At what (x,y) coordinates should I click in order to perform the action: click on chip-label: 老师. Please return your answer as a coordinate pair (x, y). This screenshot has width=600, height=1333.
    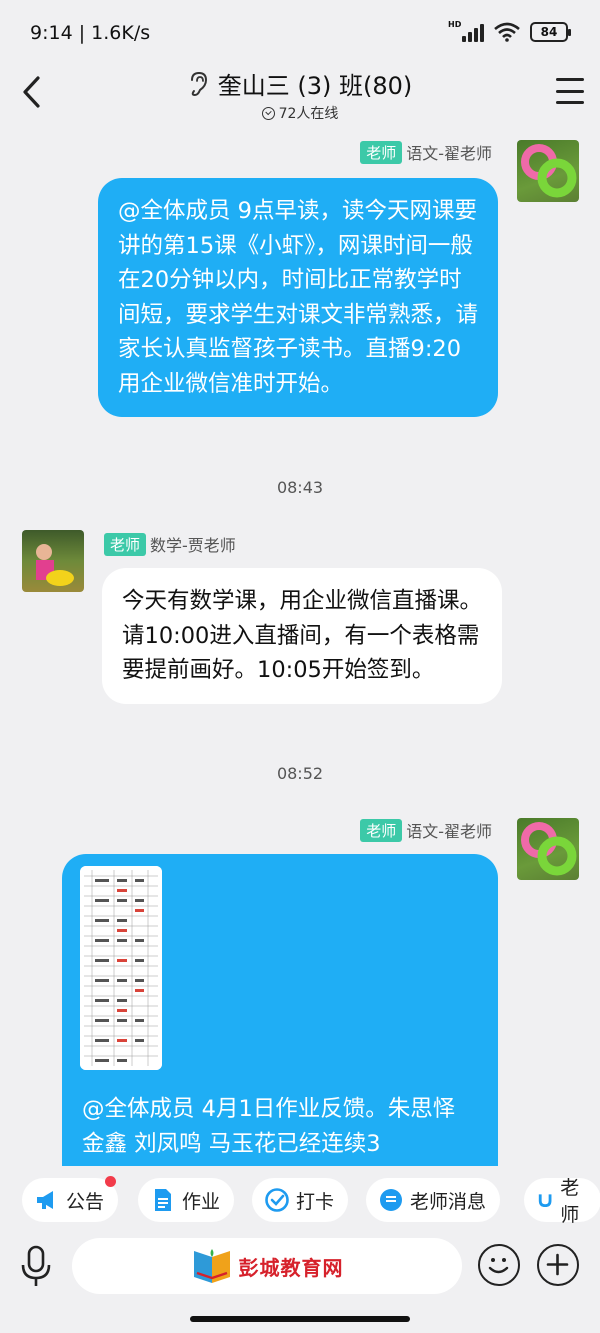
    Looking at the image, I should click on (570, 1201).